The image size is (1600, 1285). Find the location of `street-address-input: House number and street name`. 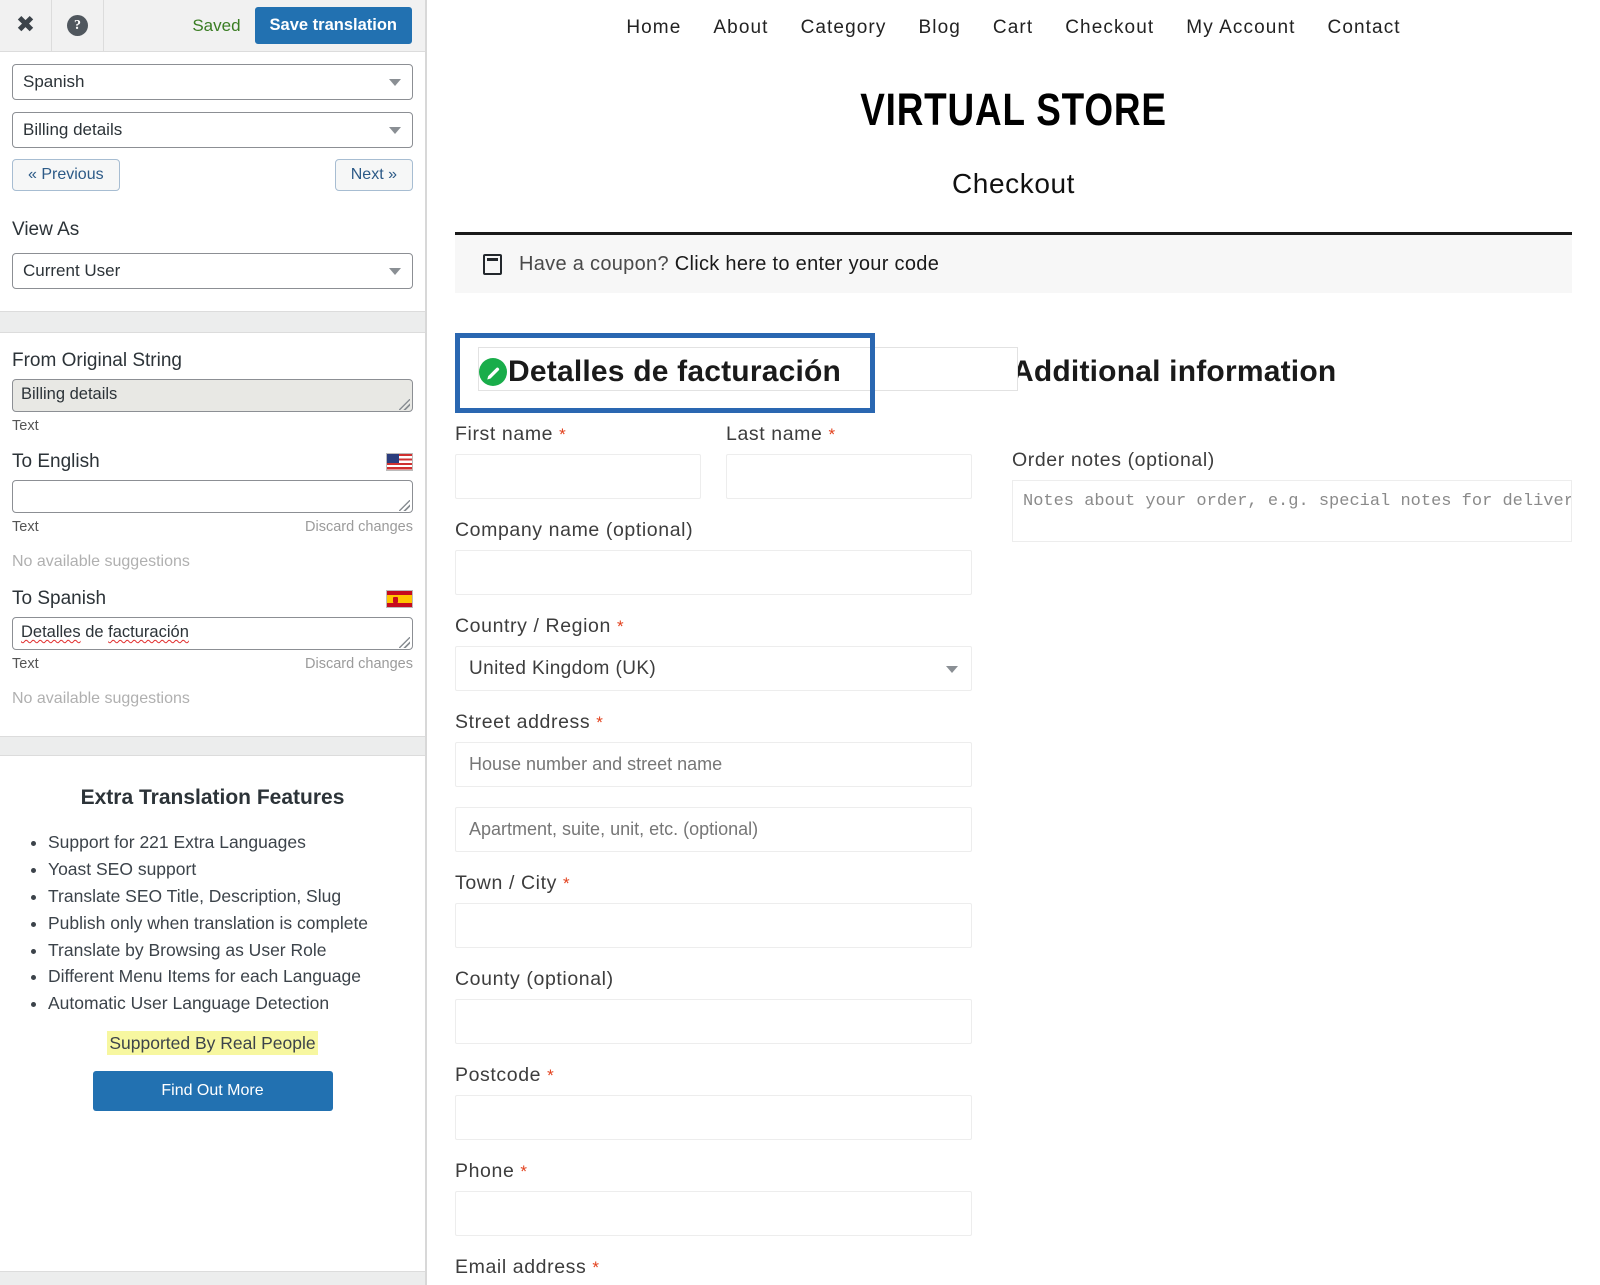

street-address-input: House number and street name is located at coordinates (713, 764).